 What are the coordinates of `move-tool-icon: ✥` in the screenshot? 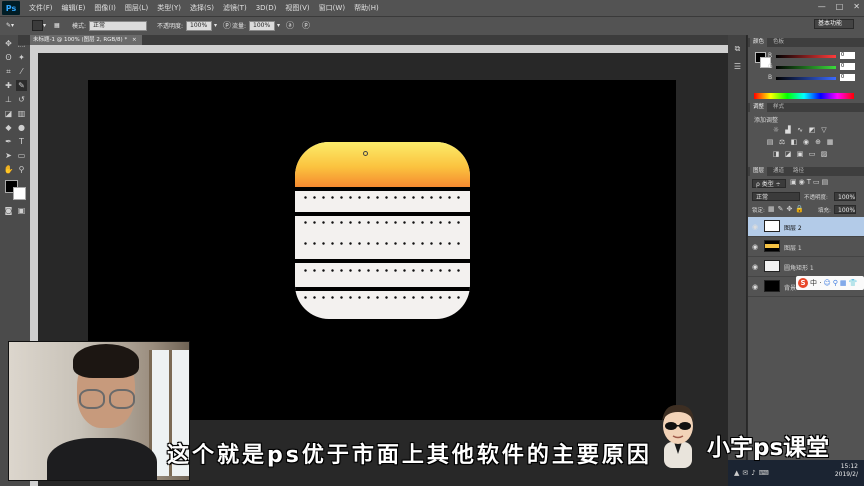 It's located at (8, 43).